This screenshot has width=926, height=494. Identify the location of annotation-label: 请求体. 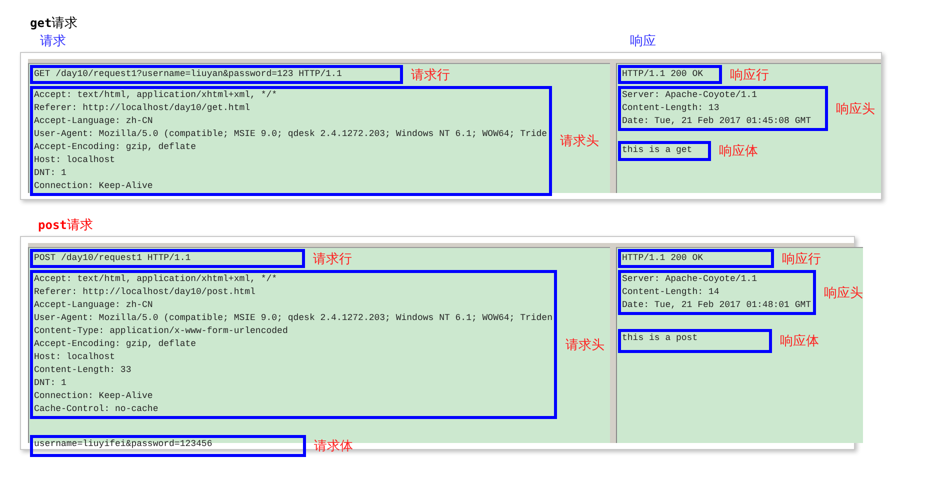
(333, 446).